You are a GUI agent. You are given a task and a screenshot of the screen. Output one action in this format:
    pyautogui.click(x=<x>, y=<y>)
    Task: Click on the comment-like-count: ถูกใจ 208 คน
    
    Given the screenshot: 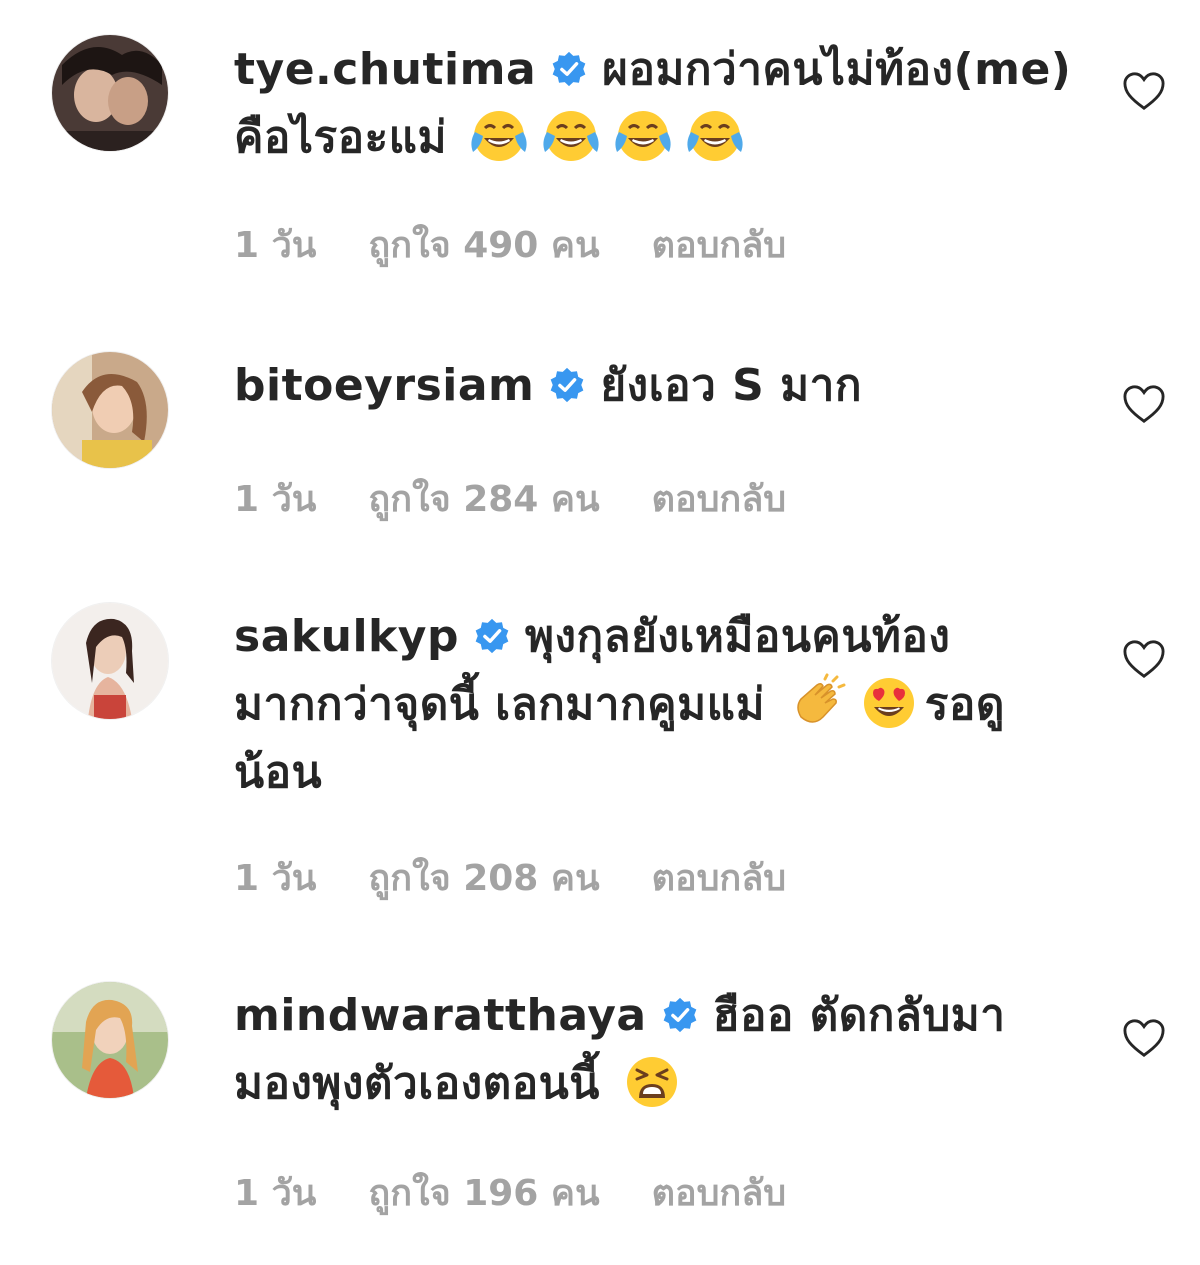 What is the action you would take?
    pyautogui.click(x=483, y=878)
    